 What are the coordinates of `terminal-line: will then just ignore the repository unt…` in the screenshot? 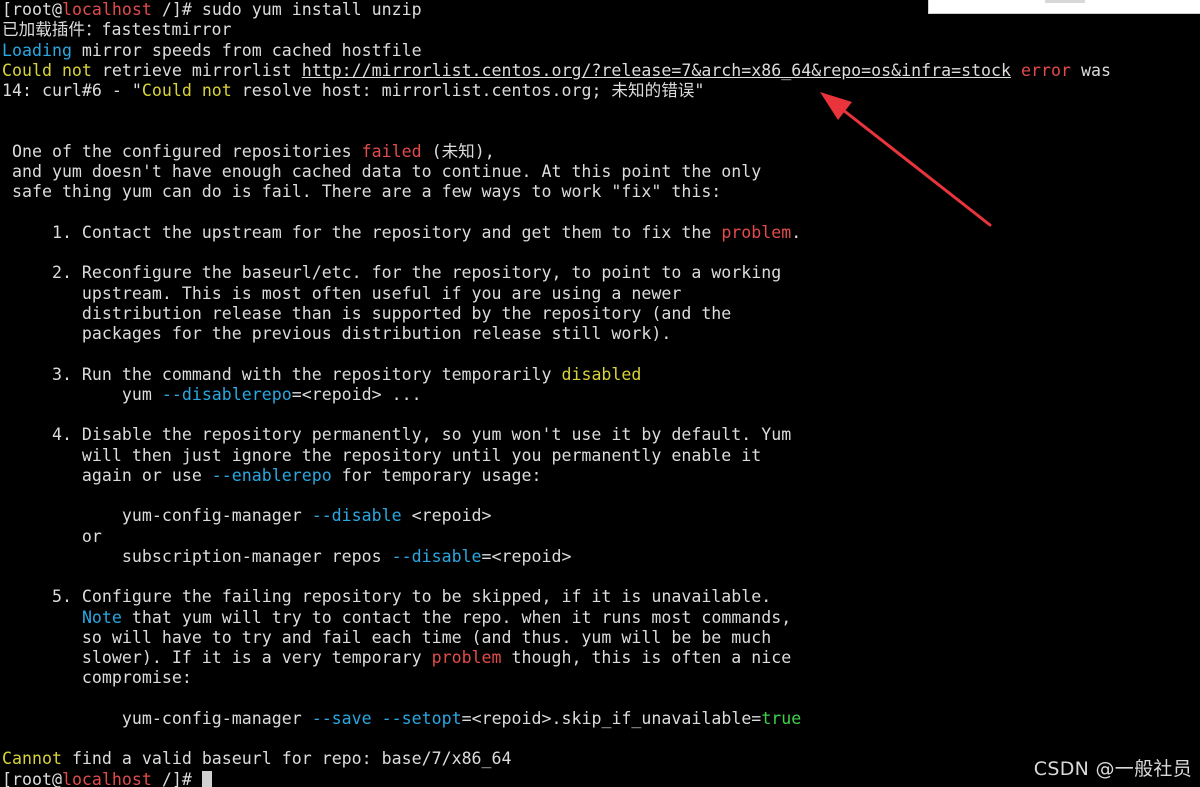 It's located at (556, 456).